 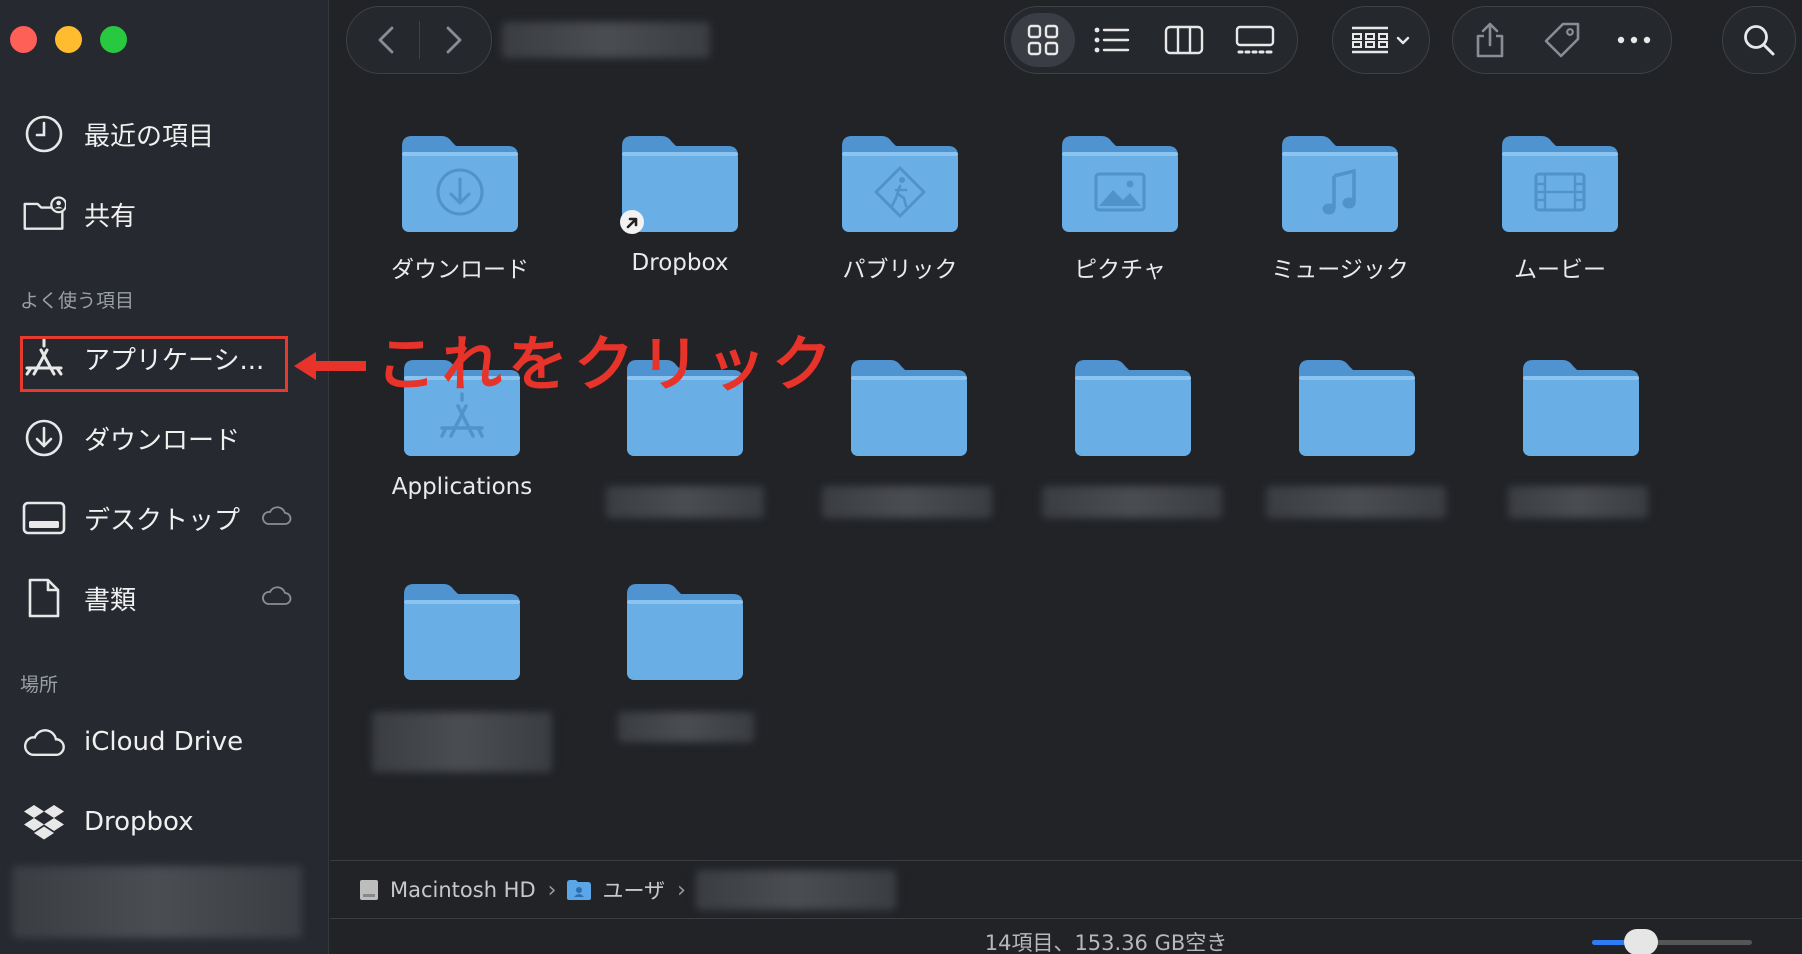 What do you see at coordinates (1066, 889) in the screenshot?
I see `path-bar: Macintosh HD › ユーザ ›` at bounding box center [1066, 889].